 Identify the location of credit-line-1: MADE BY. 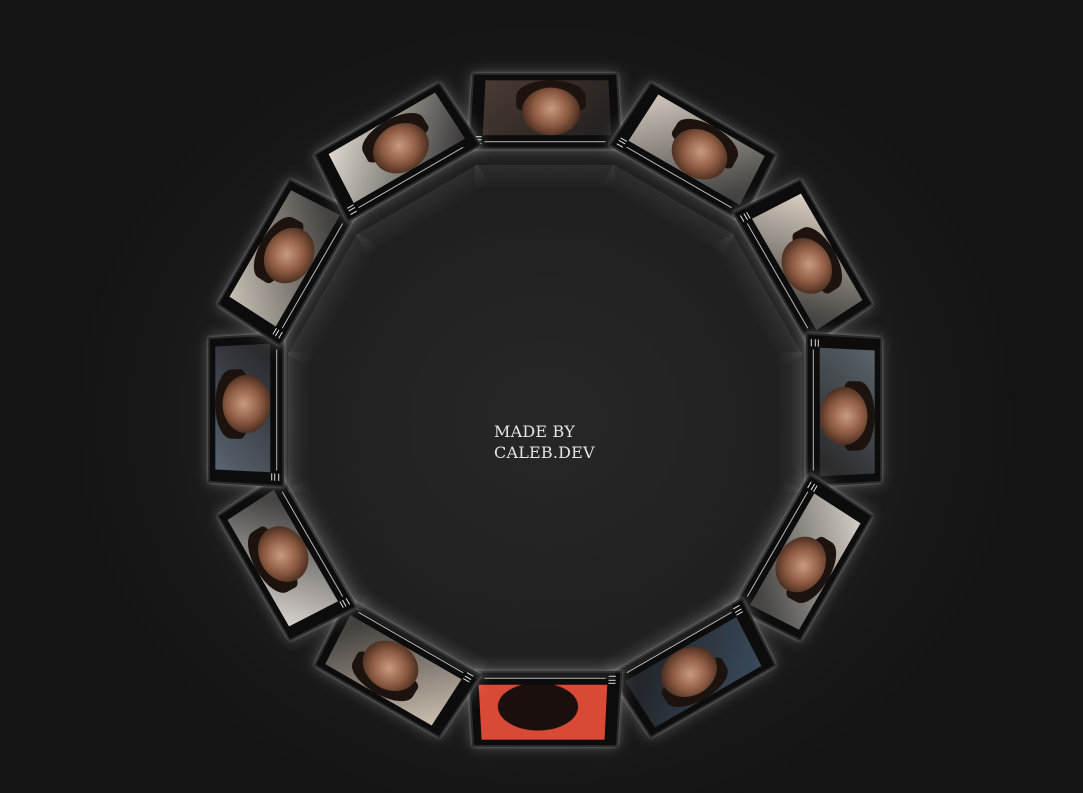
(534, 431).